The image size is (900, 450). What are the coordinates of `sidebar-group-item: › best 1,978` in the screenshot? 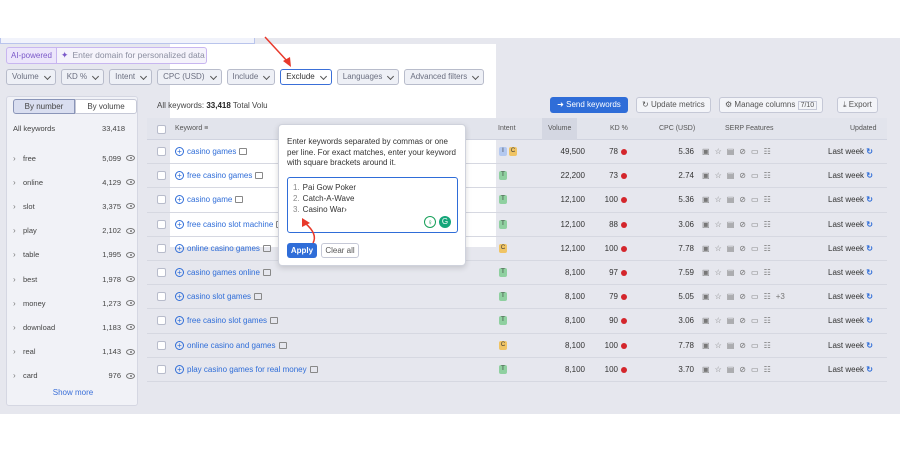 It's located at (74, 279).